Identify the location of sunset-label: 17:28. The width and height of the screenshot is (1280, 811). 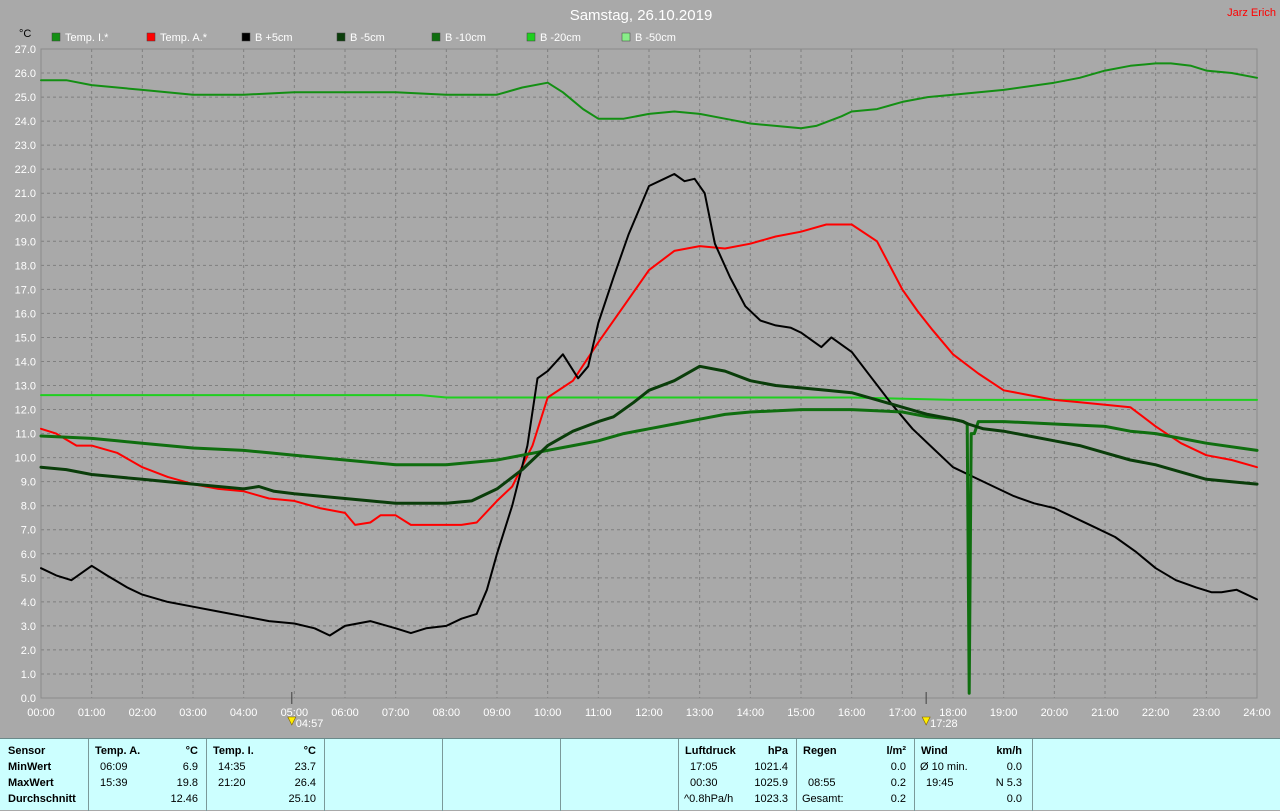
(944, 724).